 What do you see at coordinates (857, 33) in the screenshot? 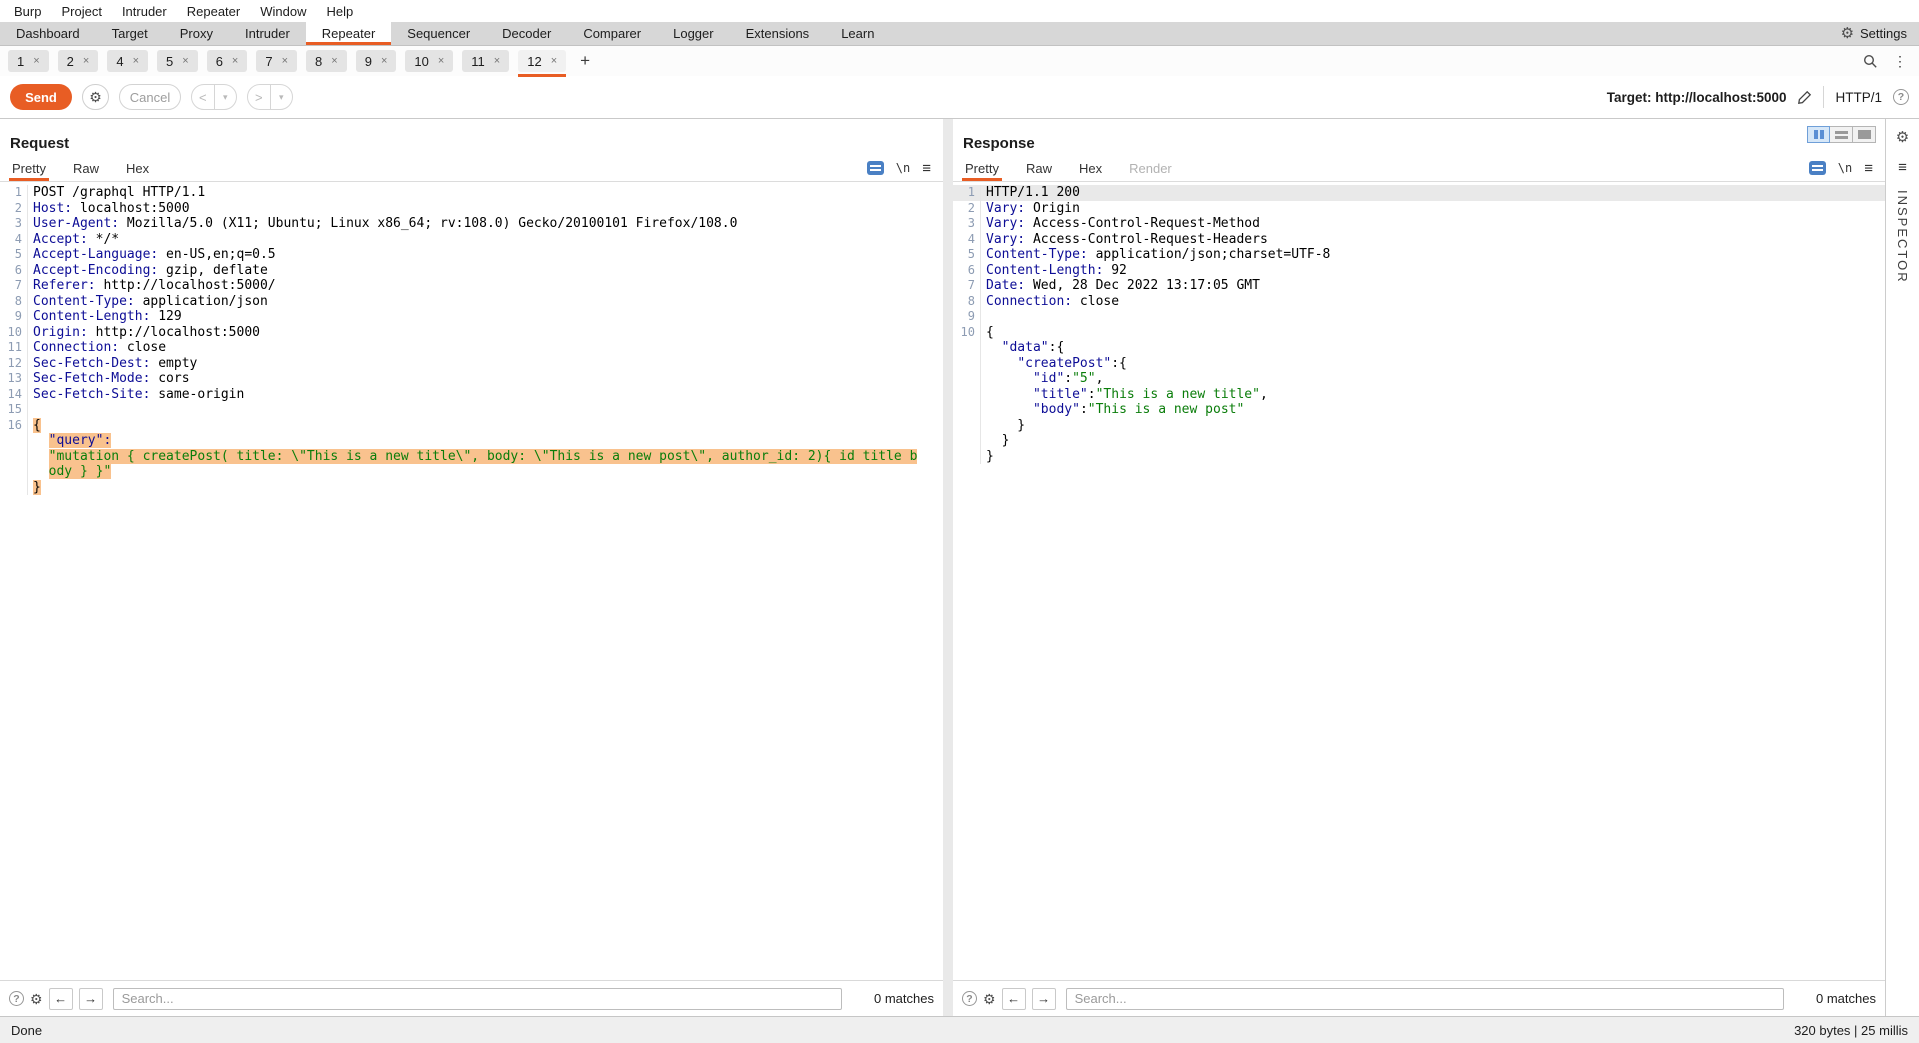
I see `tab-learn: Learn` at bounding box center [857, 33].